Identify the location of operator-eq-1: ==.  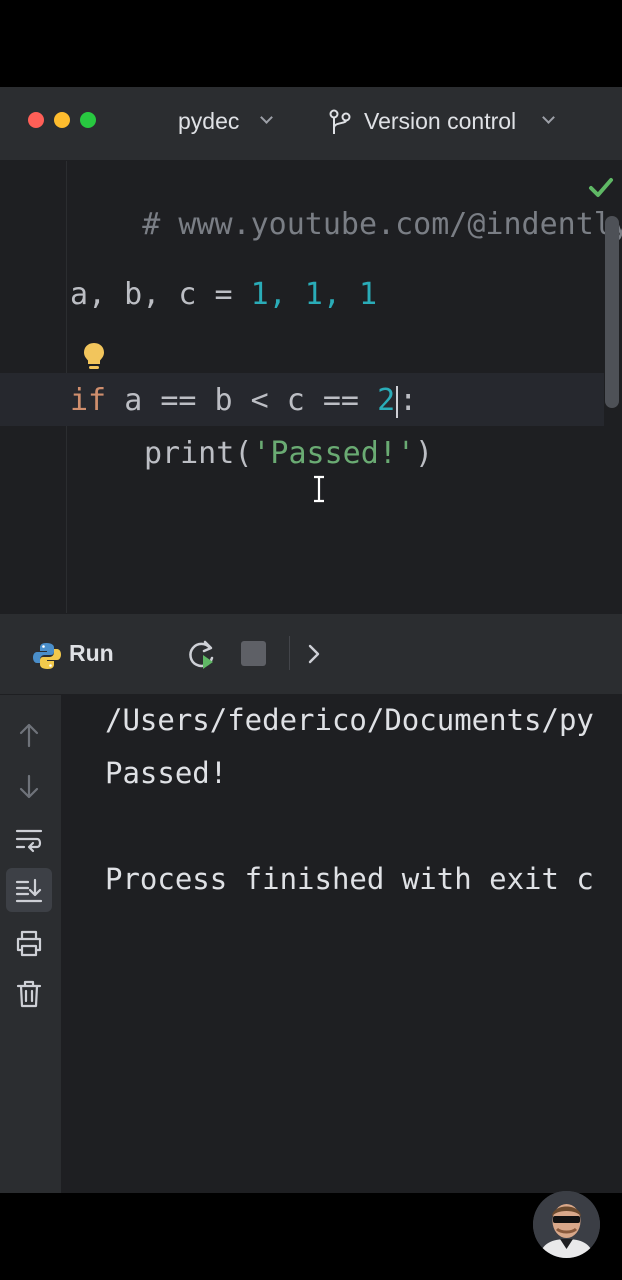
(178, 400).